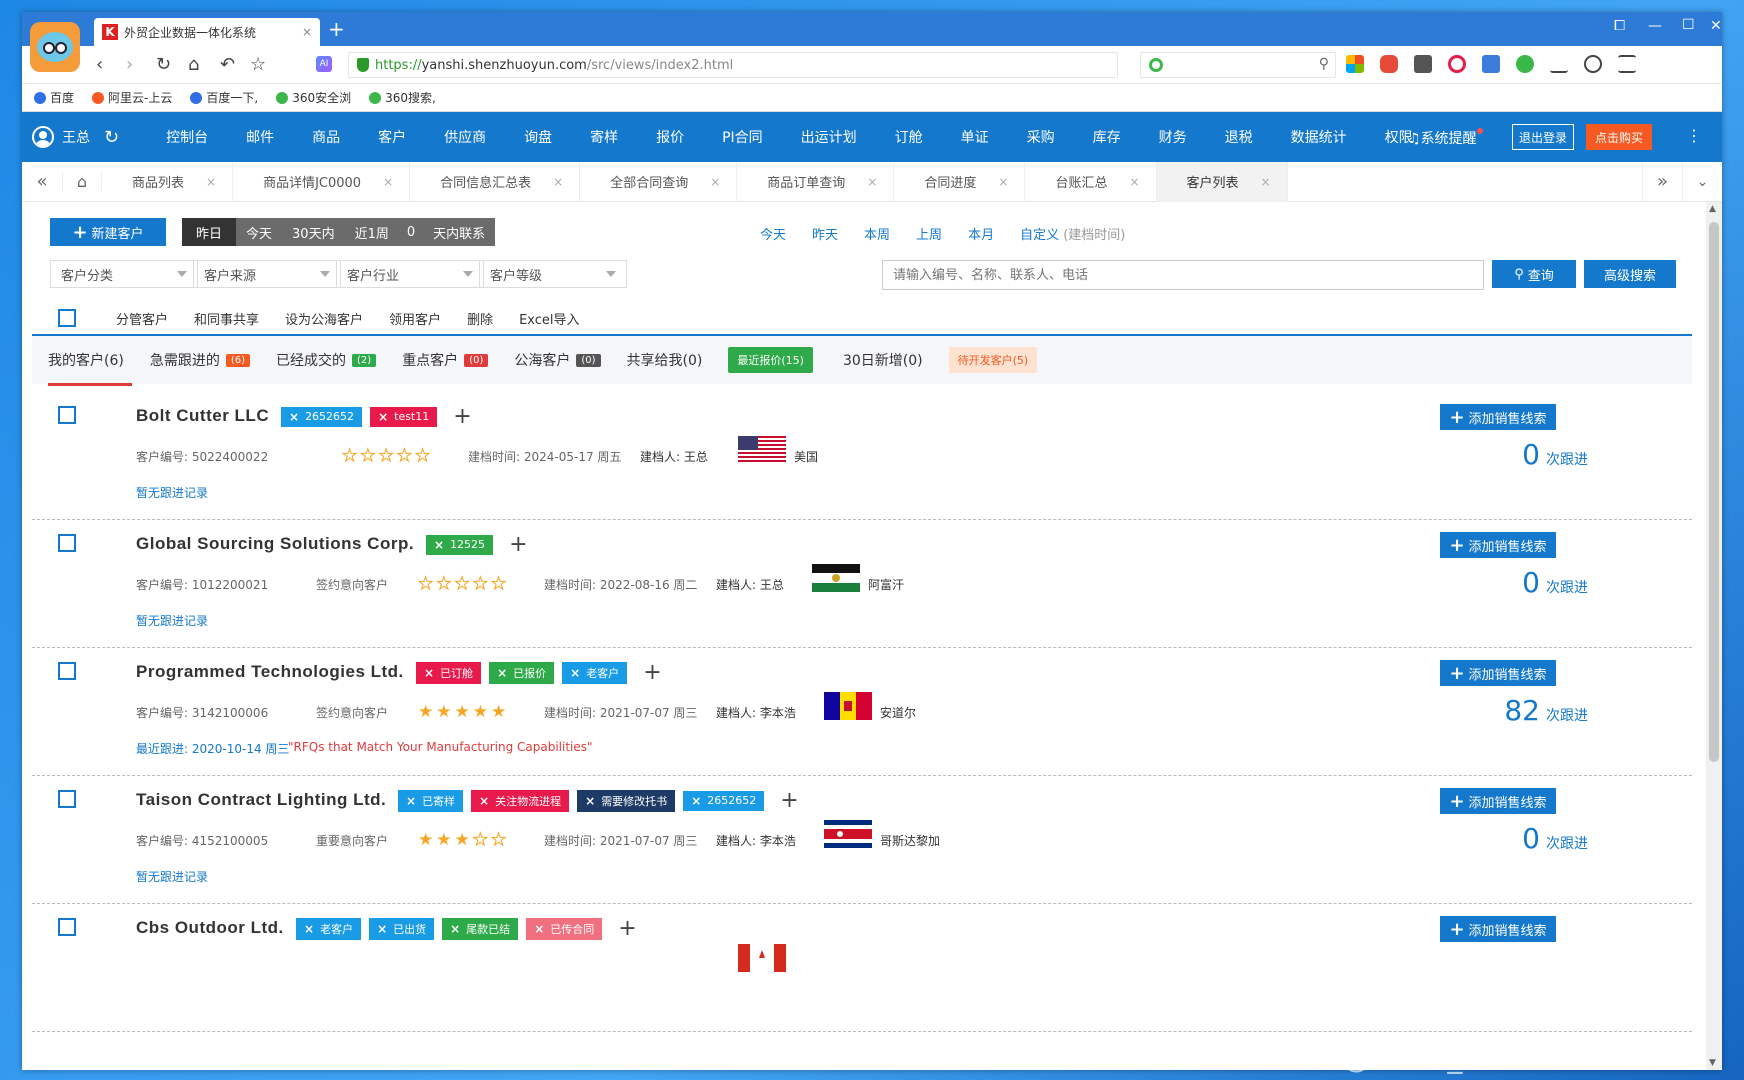  Describe the element at coordinates (261, 800) in the screenshot. I see `customer-name: Taison Contract Lighting Ltd.` at that location.